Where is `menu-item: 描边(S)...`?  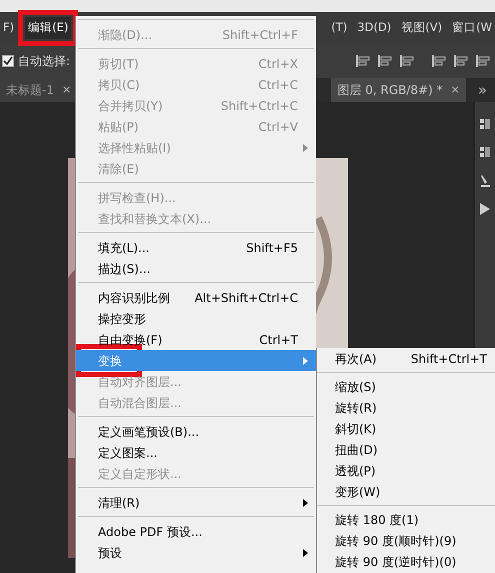
menu-item: 描边(S)... is located at coordinates (196, 268).